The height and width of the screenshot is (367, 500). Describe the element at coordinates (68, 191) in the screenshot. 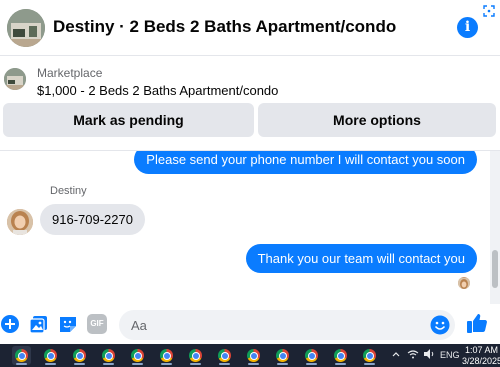

I see `sender-name: Destiny` at that location.